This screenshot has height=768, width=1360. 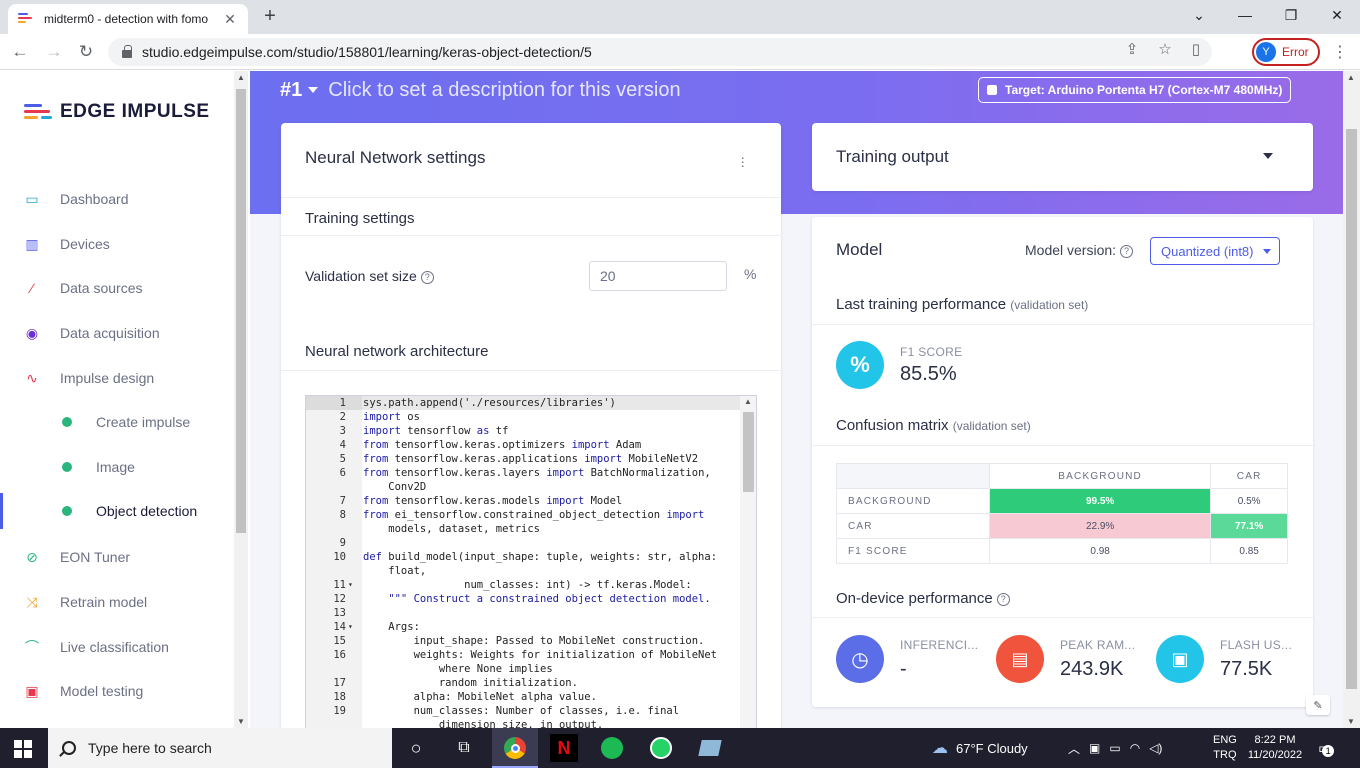 I want to click on sidebar-item-label: Retrain model, so click(x=104, y=602).